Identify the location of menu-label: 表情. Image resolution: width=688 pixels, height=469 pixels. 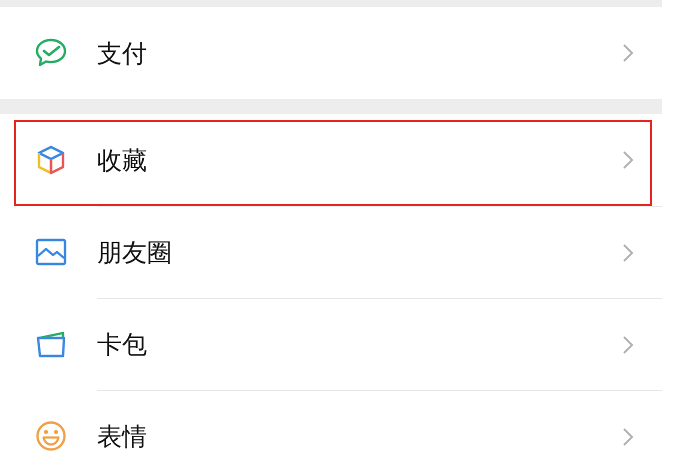
(122, 436).